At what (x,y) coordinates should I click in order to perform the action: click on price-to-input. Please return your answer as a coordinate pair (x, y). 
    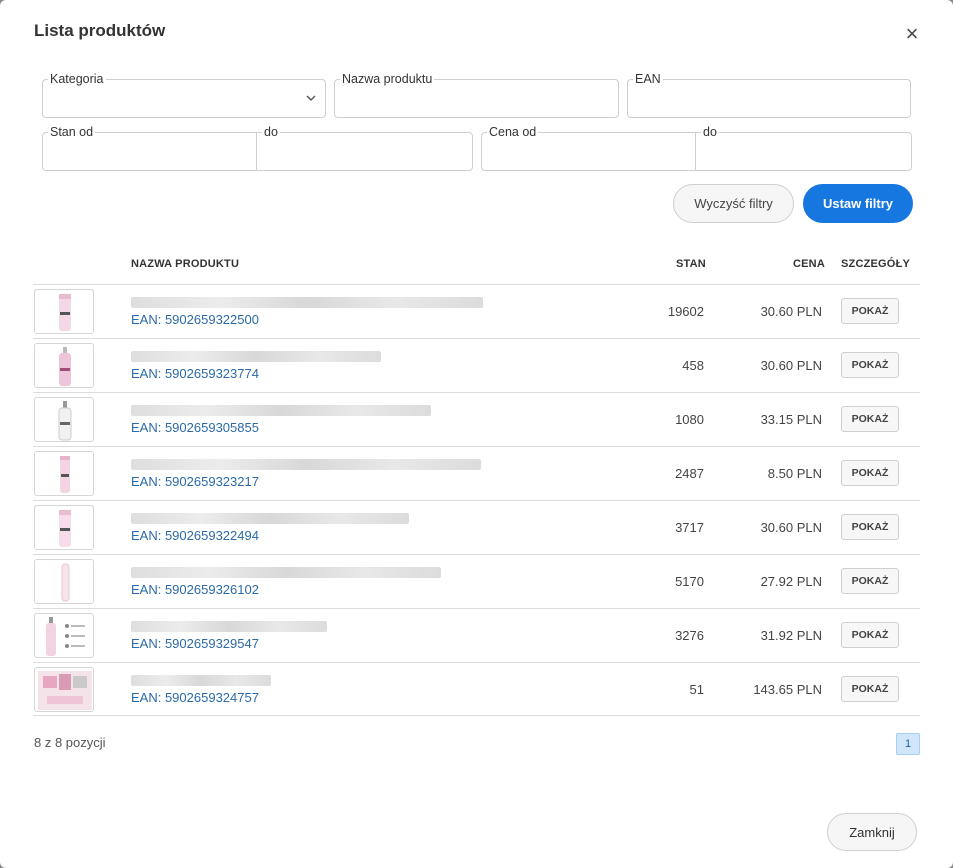
    Looking at the image, I should click on (803, 151).